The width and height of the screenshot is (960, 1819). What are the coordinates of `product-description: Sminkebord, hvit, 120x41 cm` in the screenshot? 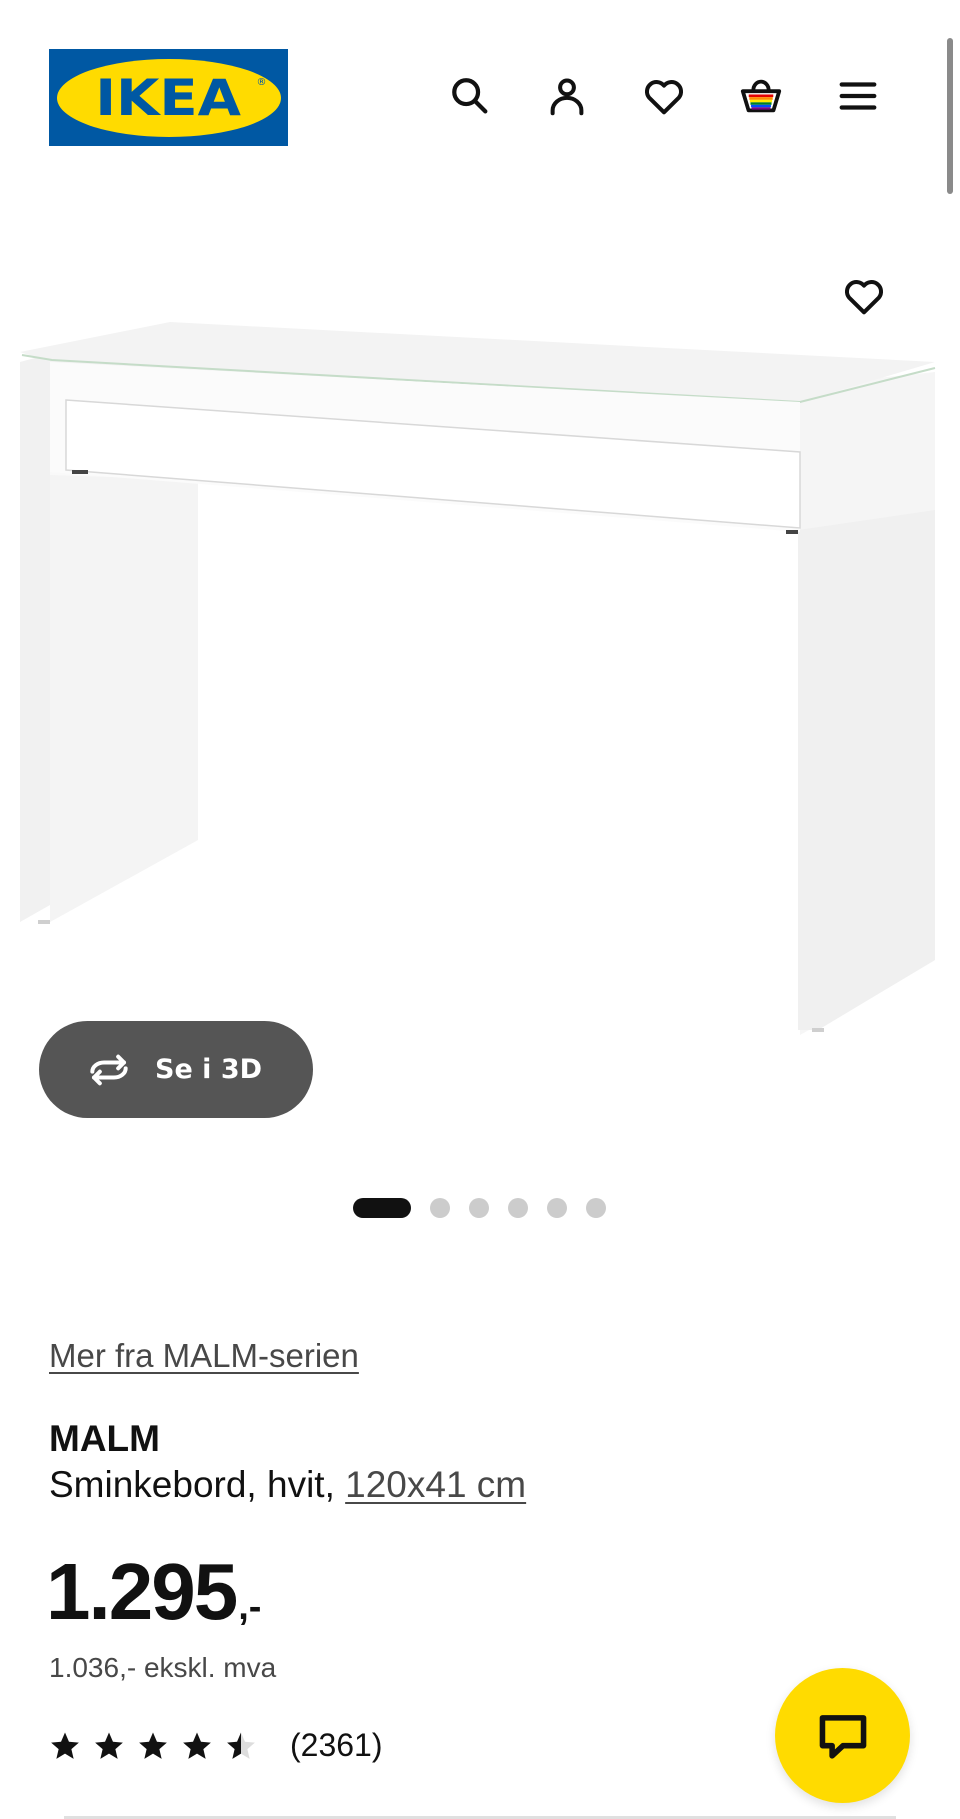 It's located at (287, 1485).